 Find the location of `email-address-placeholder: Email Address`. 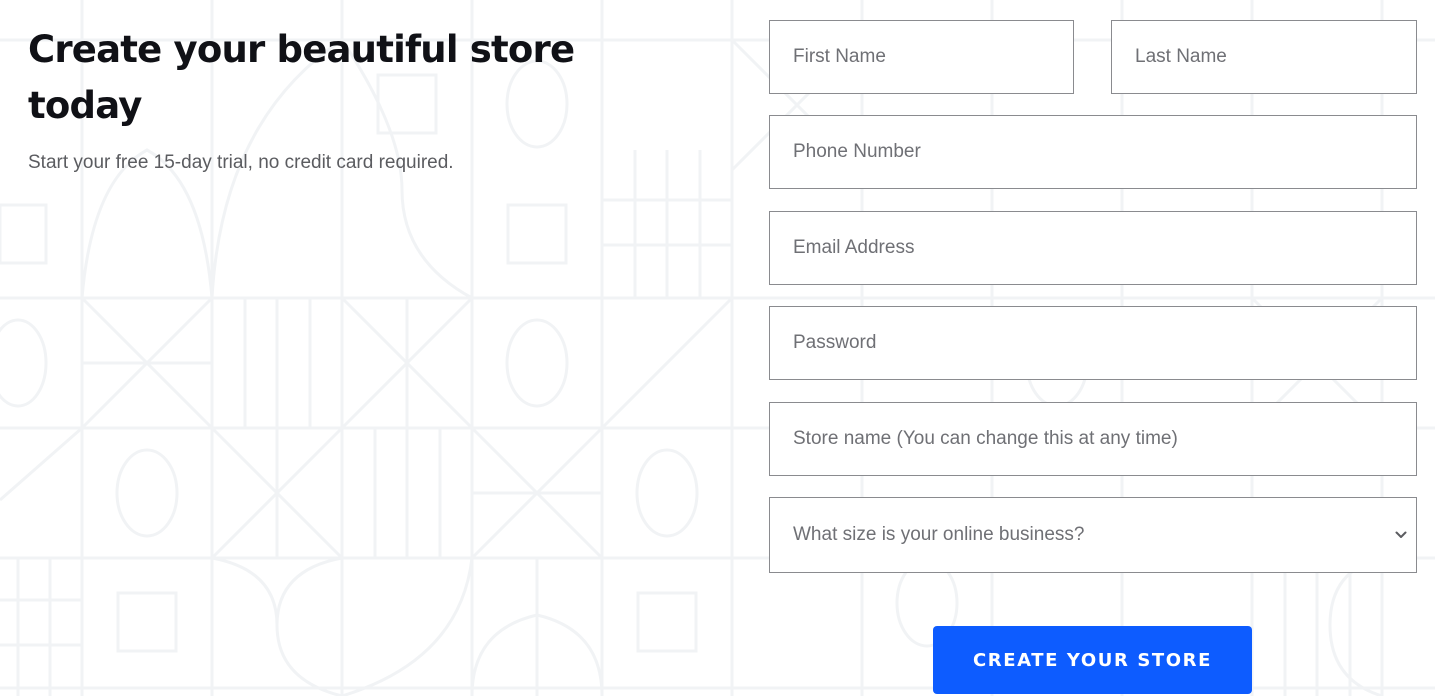

email-address-placeholder: Email Address is located at coordinates (854, 247).